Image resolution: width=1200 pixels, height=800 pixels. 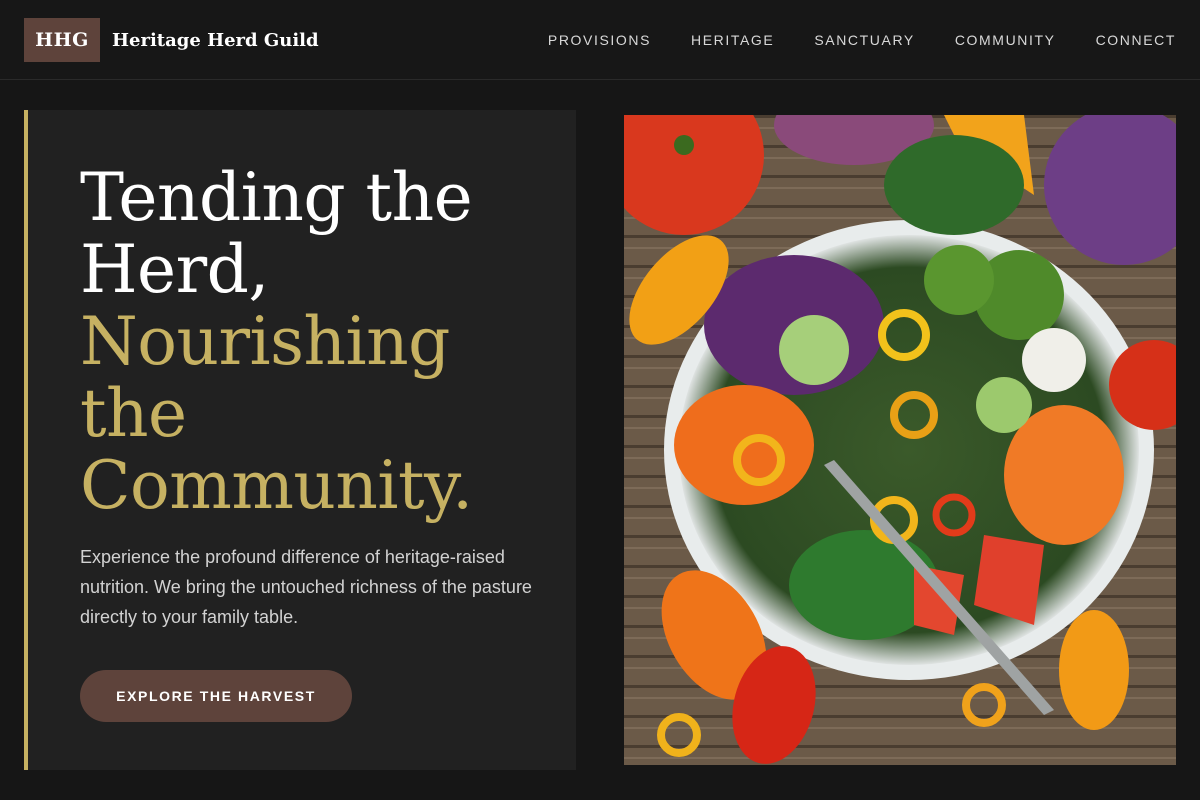 I want to click on nav-item-sanctuary: SANCTUARY, so click(x=864, y=40).